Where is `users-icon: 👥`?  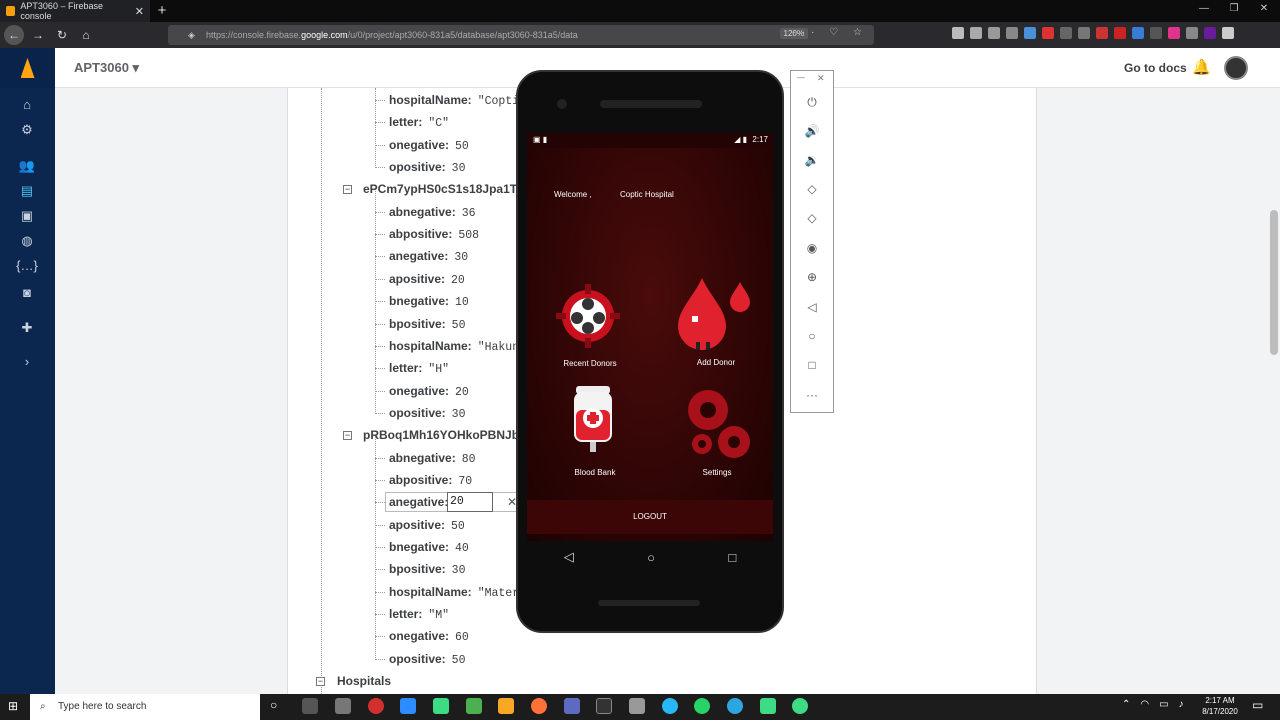 users-icon: 👥 is located at coordinates (27, 166).